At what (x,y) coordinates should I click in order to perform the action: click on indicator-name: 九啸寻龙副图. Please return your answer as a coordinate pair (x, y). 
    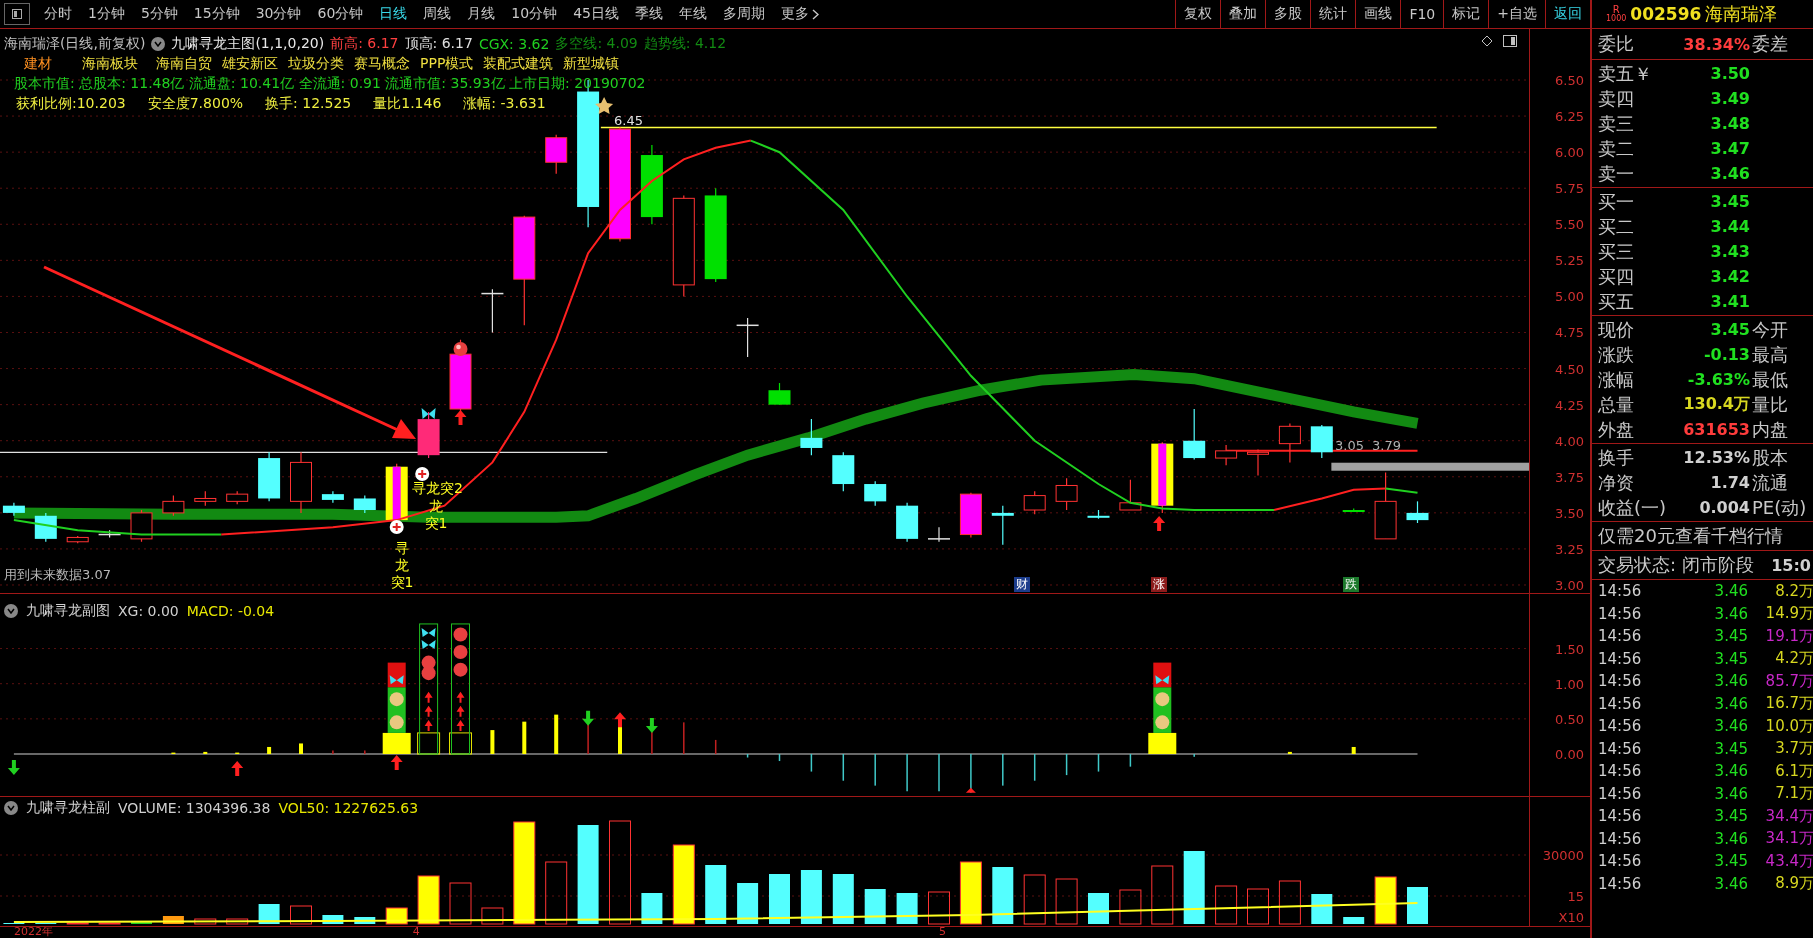
    Looking at the image, I should click on (68, 611).